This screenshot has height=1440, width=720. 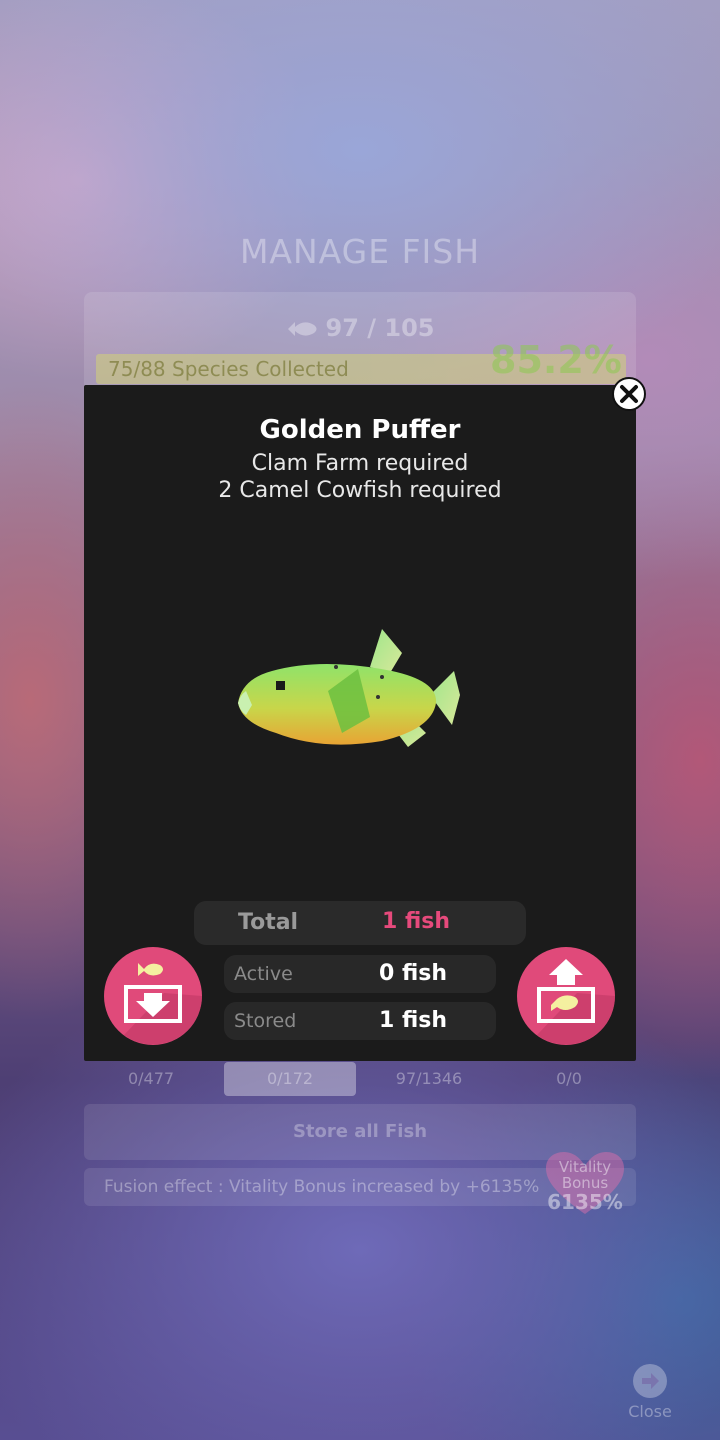 I want to click on page-title: MANAGE FISH, so click(x=360, y=251).